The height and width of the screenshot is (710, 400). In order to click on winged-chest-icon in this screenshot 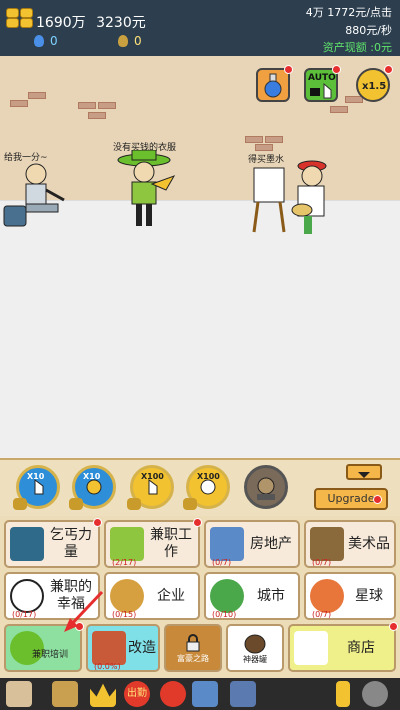, I will do `click(205, 694)`.